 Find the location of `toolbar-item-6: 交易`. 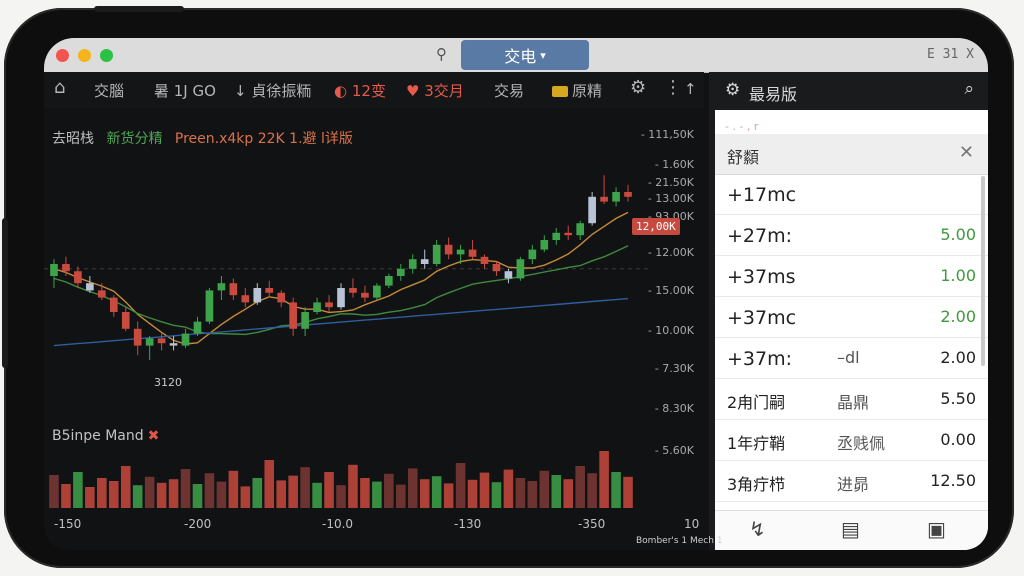

toolbar-item-6: 交易 is located at coordinates (509, 90).